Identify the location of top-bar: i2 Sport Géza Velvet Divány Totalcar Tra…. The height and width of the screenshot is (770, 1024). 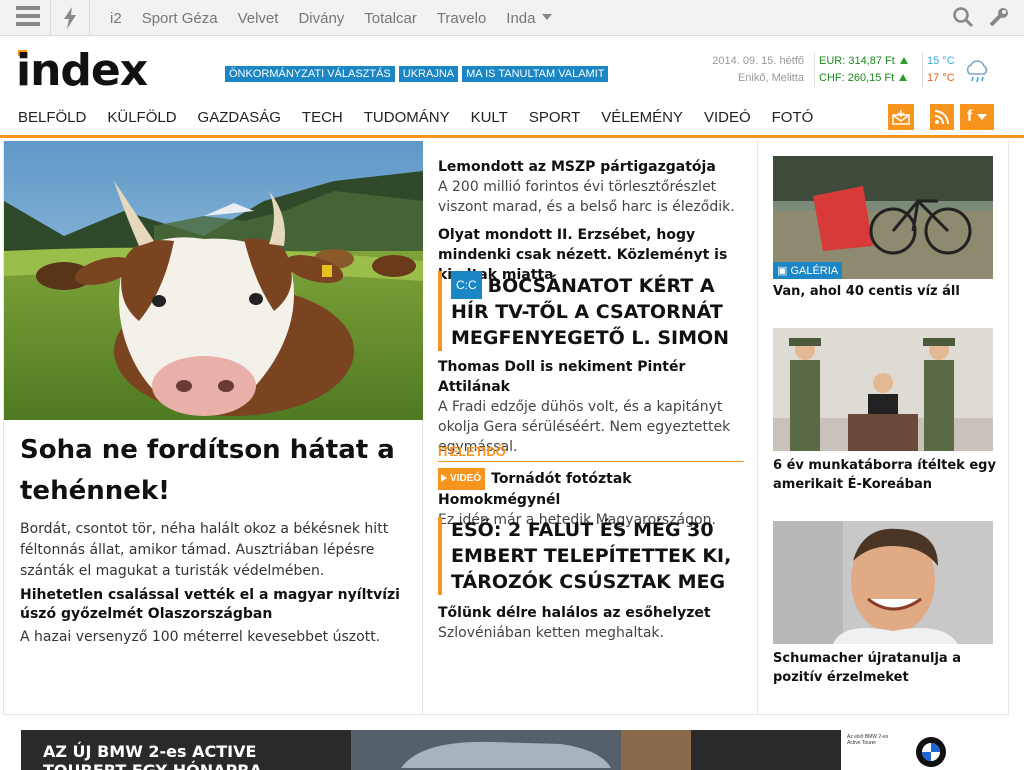
(512, 18).